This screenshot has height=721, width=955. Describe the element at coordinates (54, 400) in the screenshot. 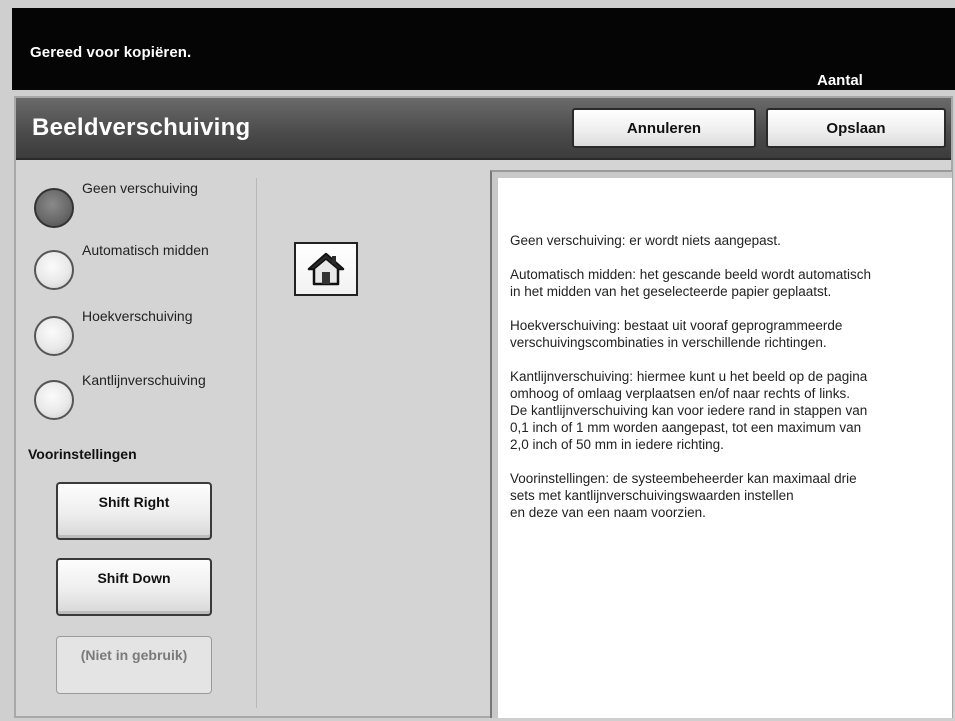

I see `radio-margin-shift` at that location.